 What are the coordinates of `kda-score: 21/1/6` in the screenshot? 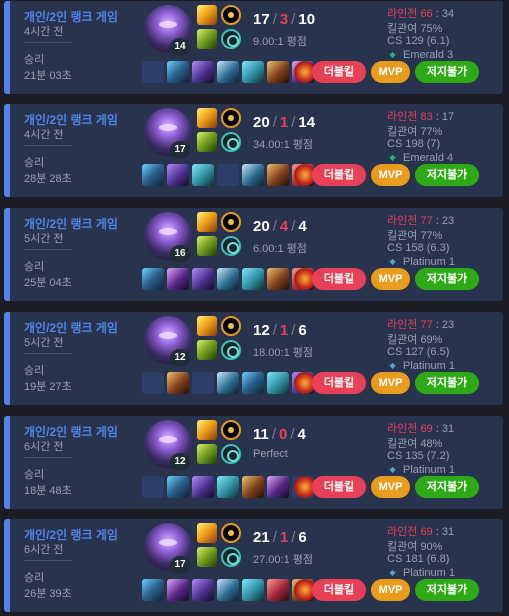 It's located at (280, 537).